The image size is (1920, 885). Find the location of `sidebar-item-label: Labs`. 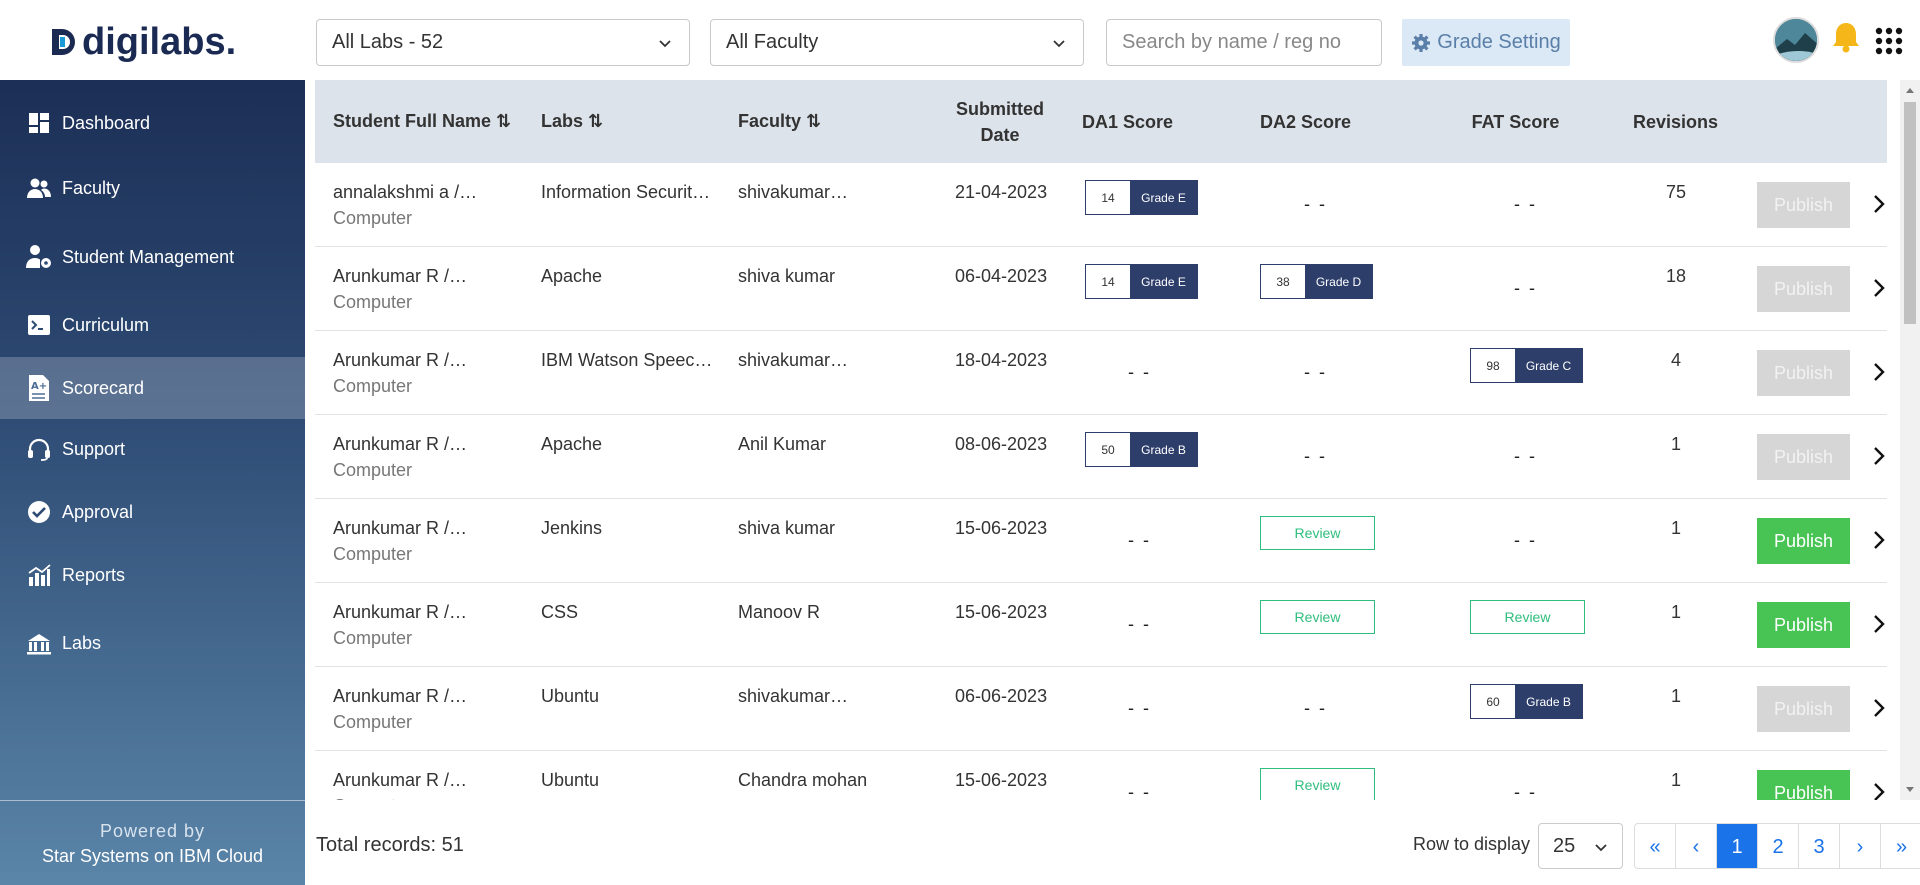

sidebar-item-label: Labs is located at coordinates (82, 642).